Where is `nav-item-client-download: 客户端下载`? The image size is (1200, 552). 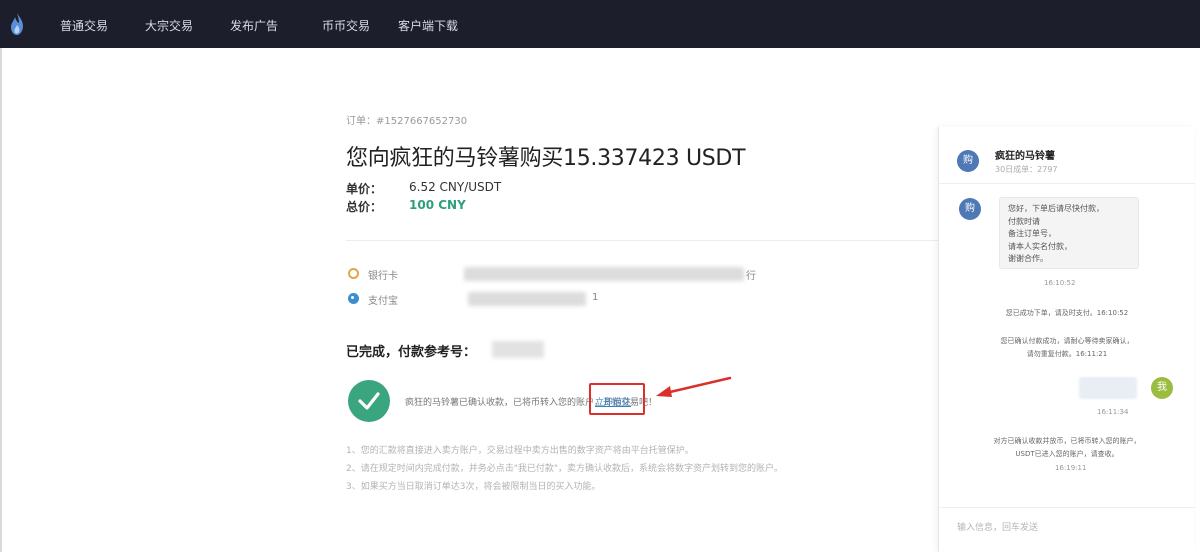
nav-item-client-download: 客户端下载 is located at coordinates (428, 25).